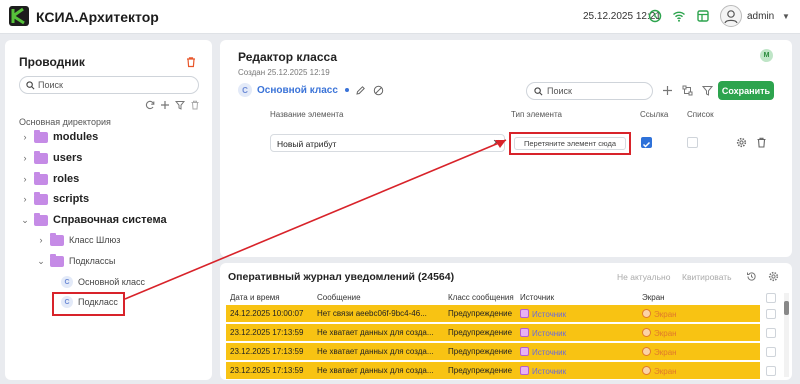 This screenshot has height=384, width=800. What do you see at coordinates (195, 105) in the screenshot?
I see `delete-icon` at bounding box center [195, 105].